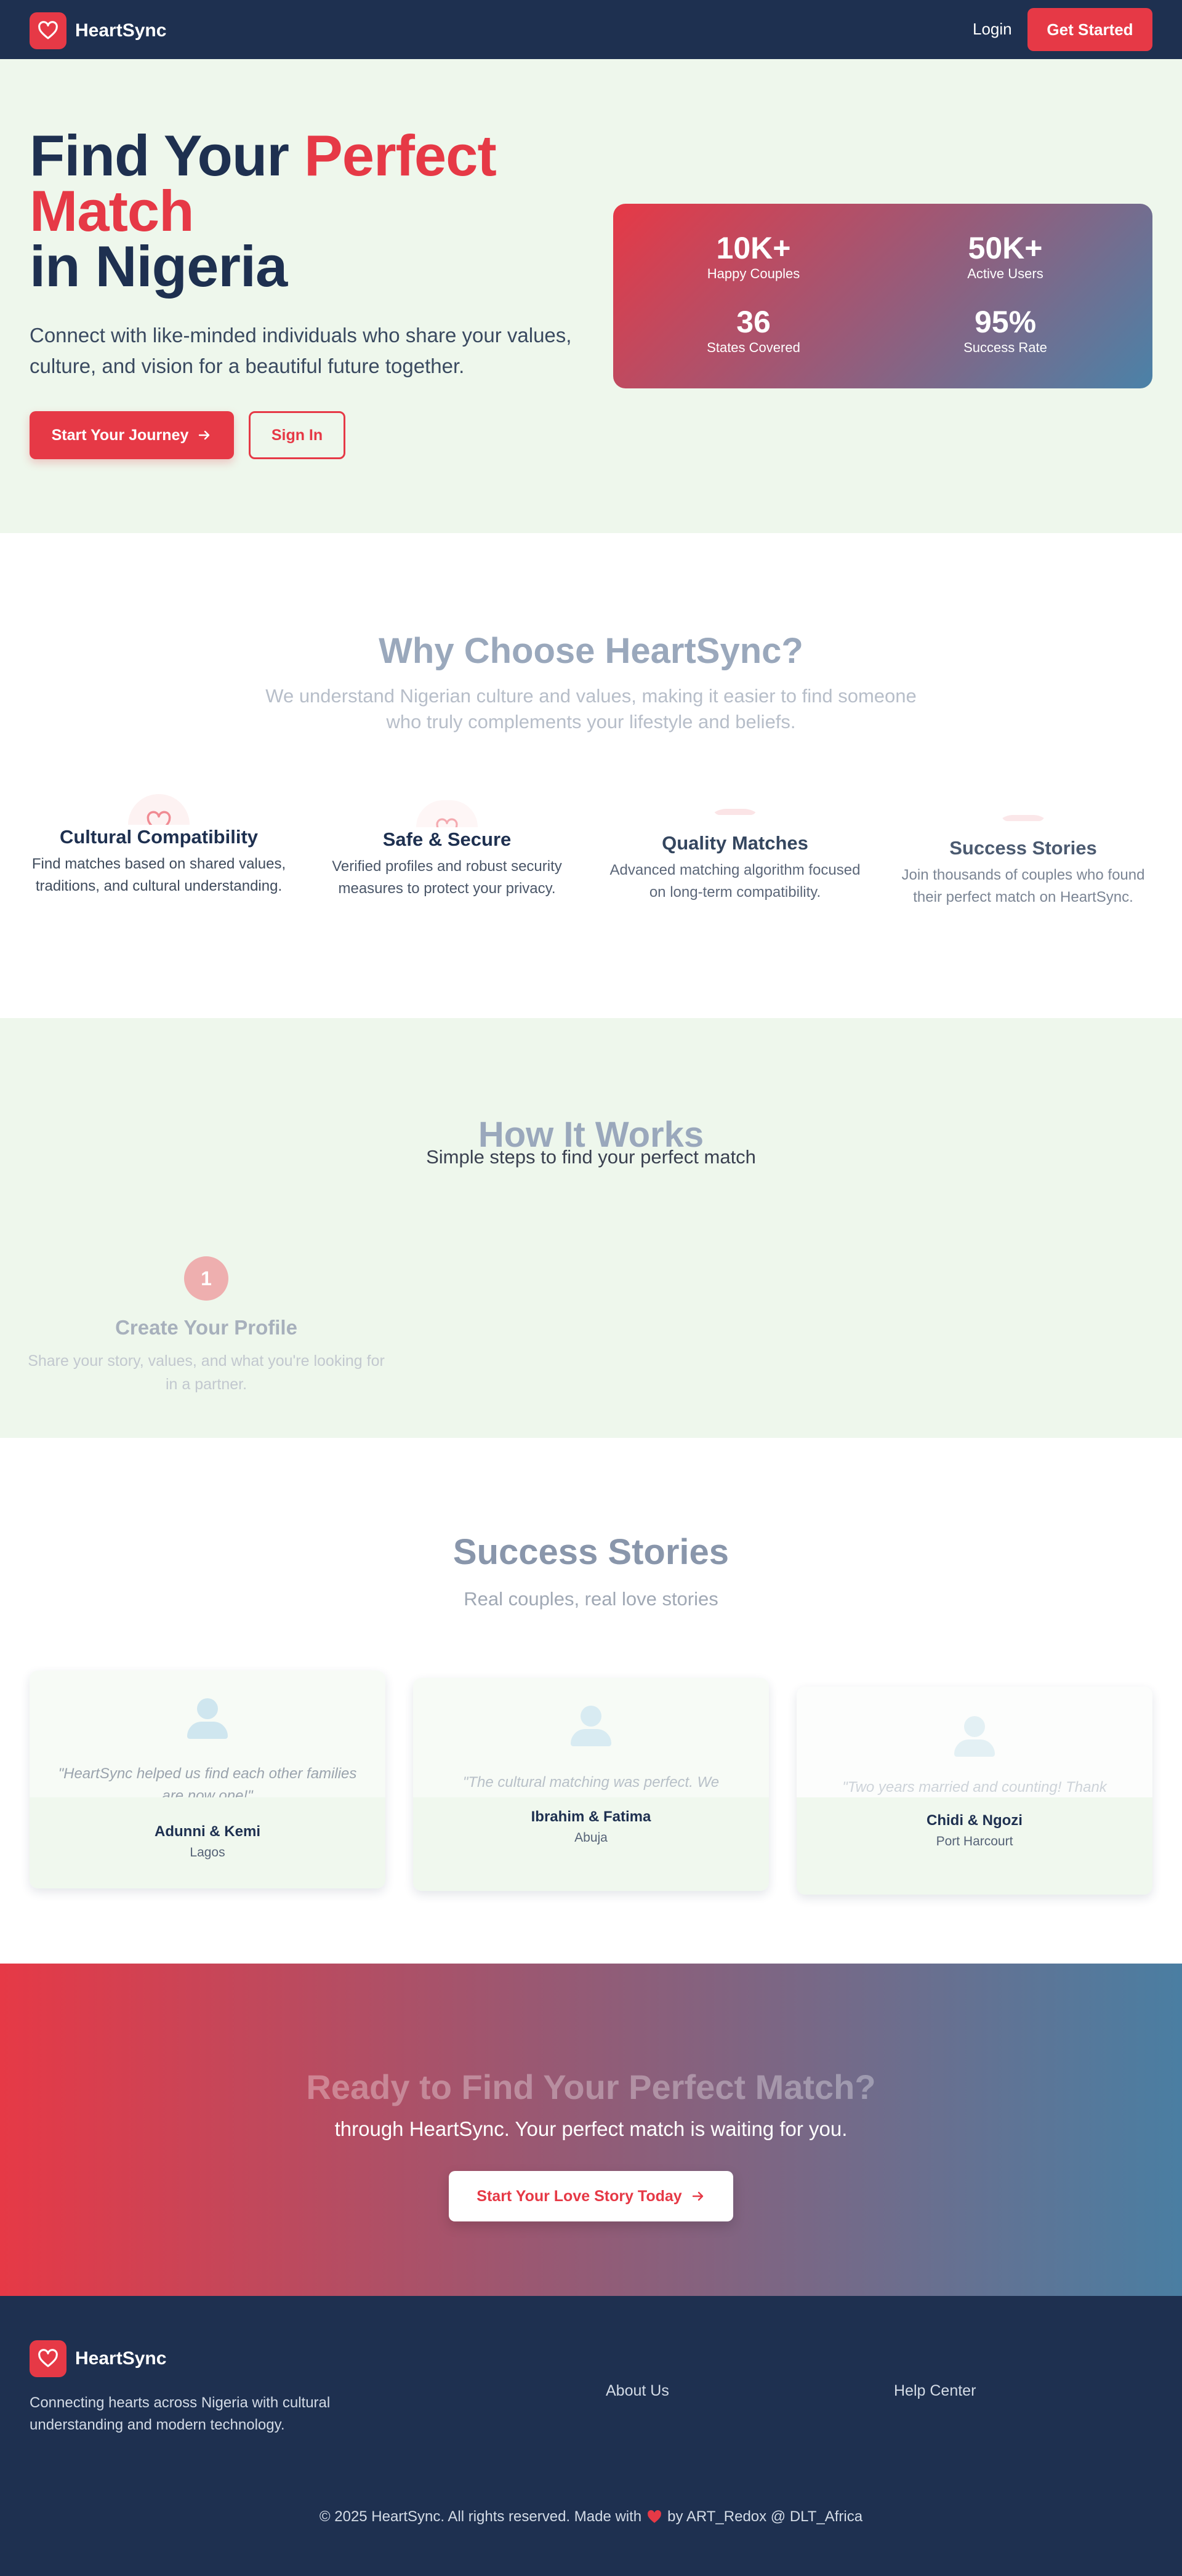 This screenshot has width=1182, height=2576. What do you see at coordinates (753, 348) in the screenshot?
I see `stat-label: States Covered` at bounding box center [753, 348].